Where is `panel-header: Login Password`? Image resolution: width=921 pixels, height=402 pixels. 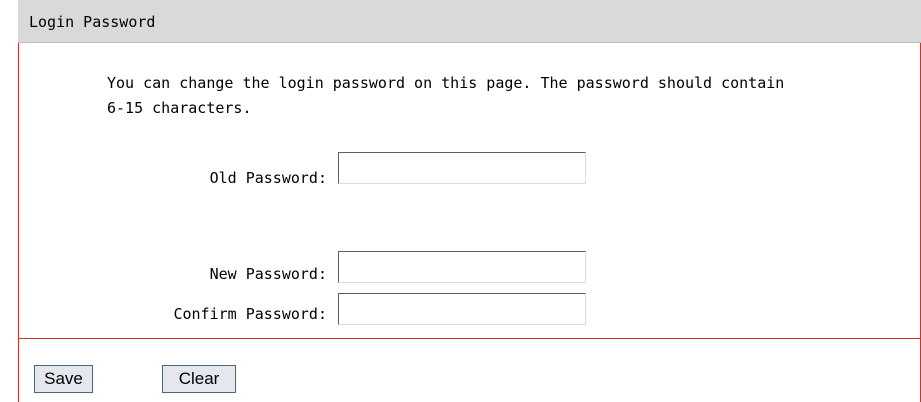 panel-header: Login Password is located at coordinates (469, 21).